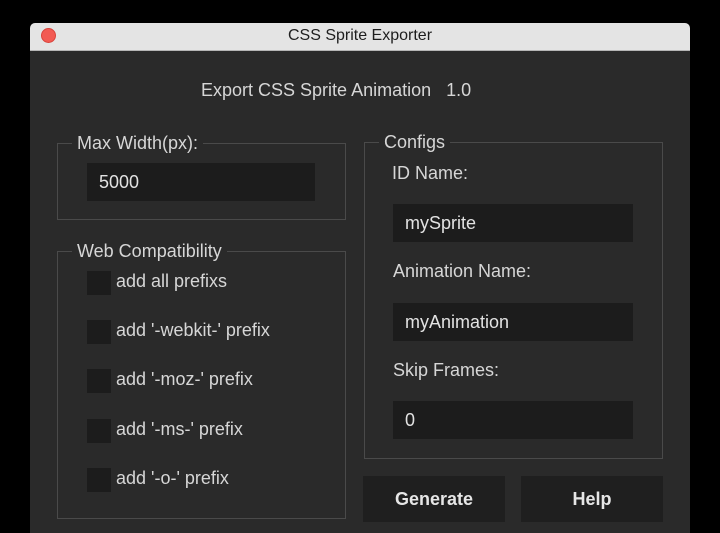  Describe the element at coordinates (99, 332) in the screenshot. I see `webkit-prefix-checkbox` at that location.